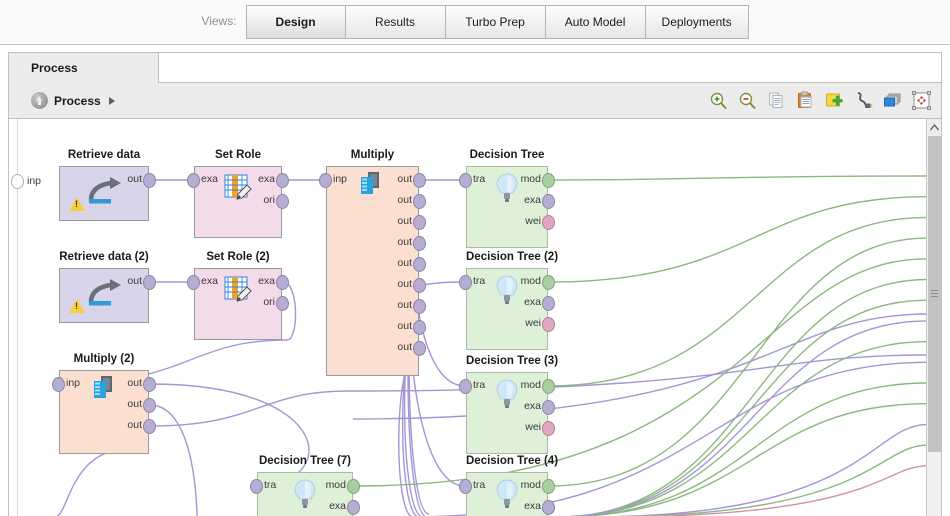 The image size is (950, 516). I want to click on operator-multiply: Multiply inp out out out out out out out out out, so click(372, 262).